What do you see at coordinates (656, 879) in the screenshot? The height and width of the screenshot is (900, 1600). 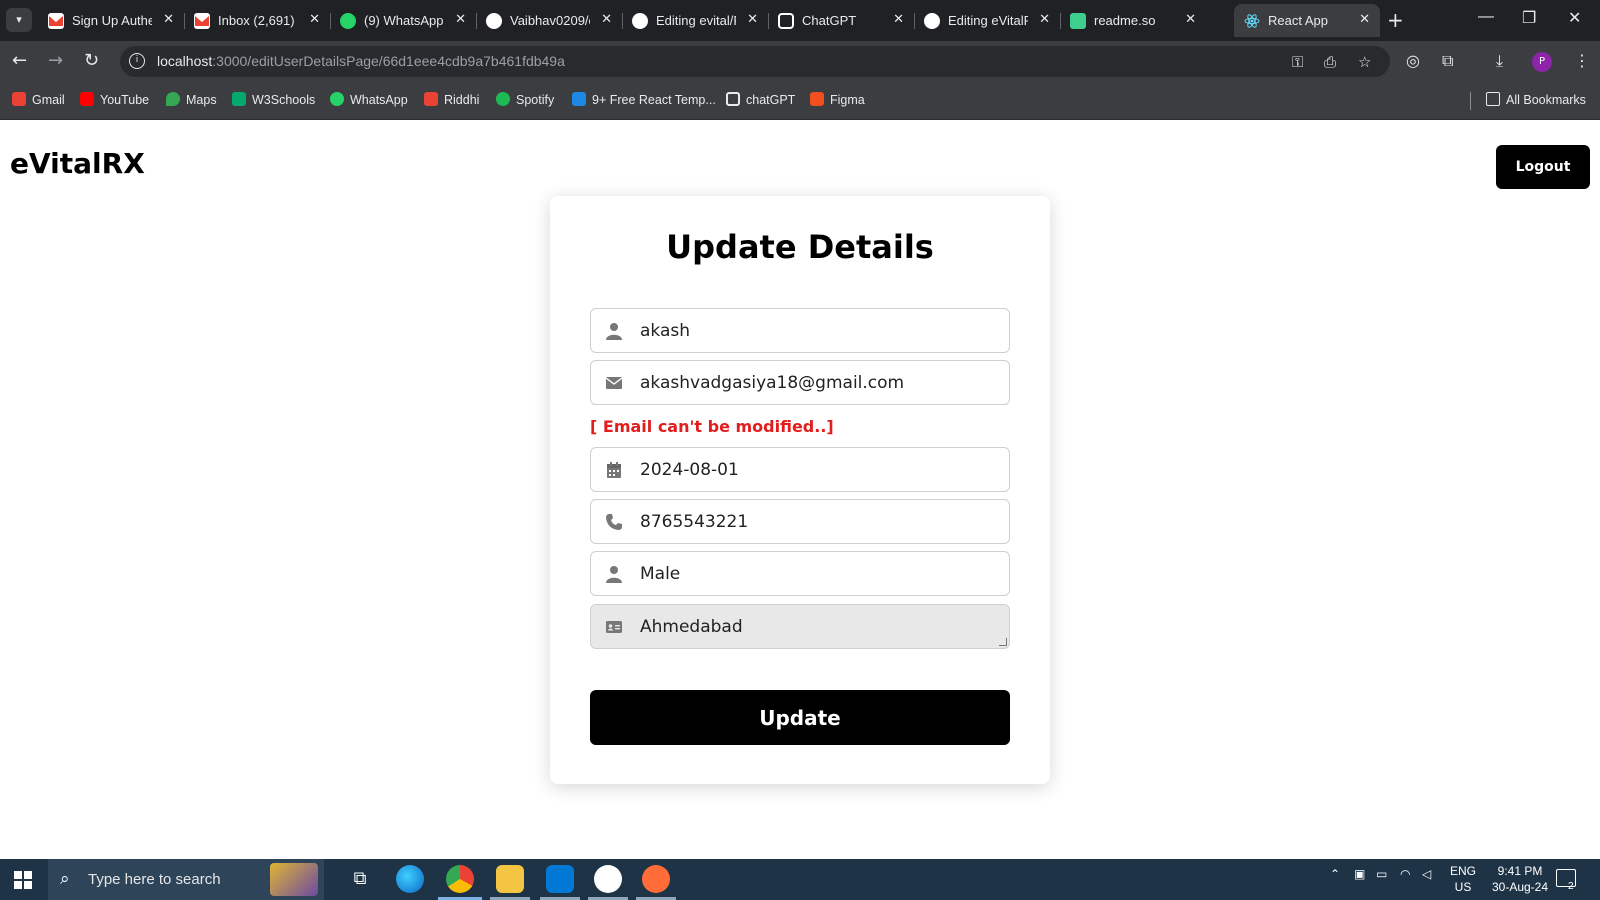 I see `postman-icon` at bounding box center [656, 879].